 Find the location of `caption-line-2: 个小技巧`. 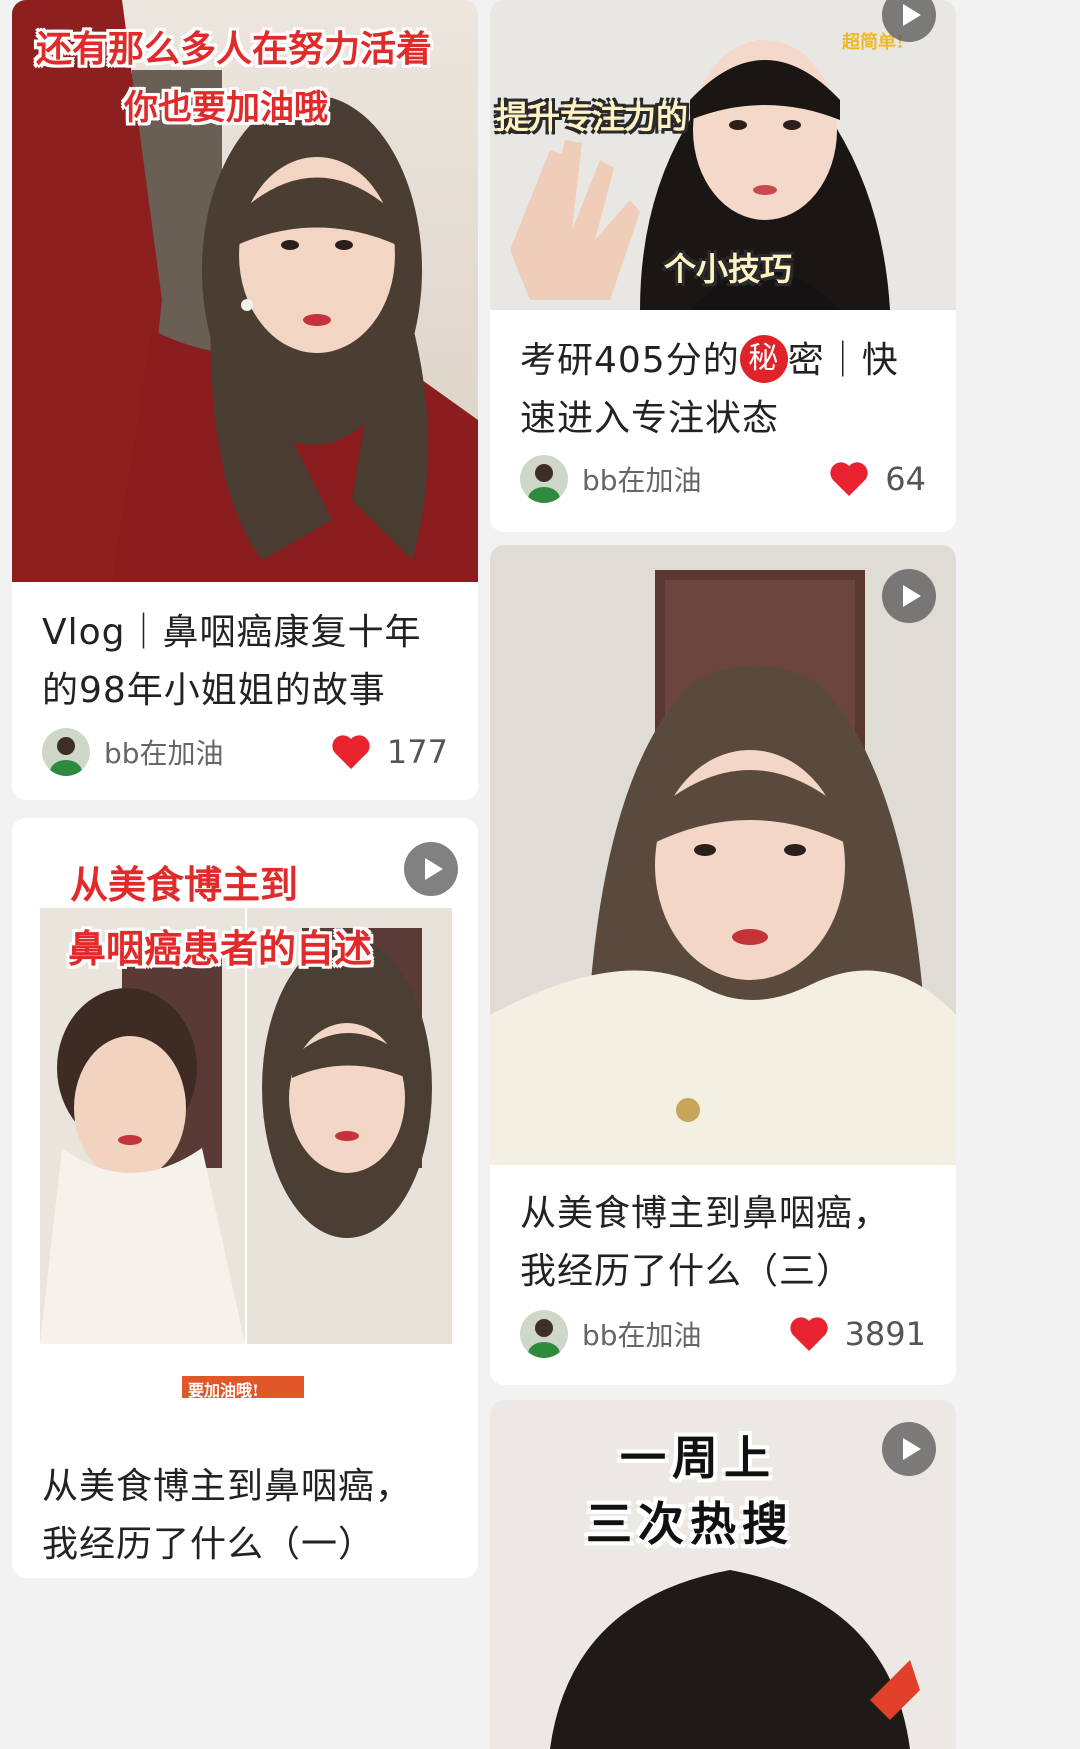

caption-line-2: 个小技巧 is located at coordinates (728, 269).